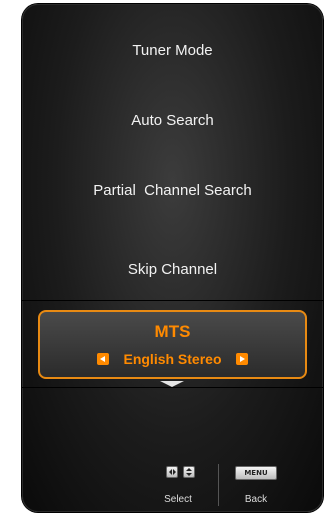  I want to click on selected-item-value: English Stereo, so click(172, 358).